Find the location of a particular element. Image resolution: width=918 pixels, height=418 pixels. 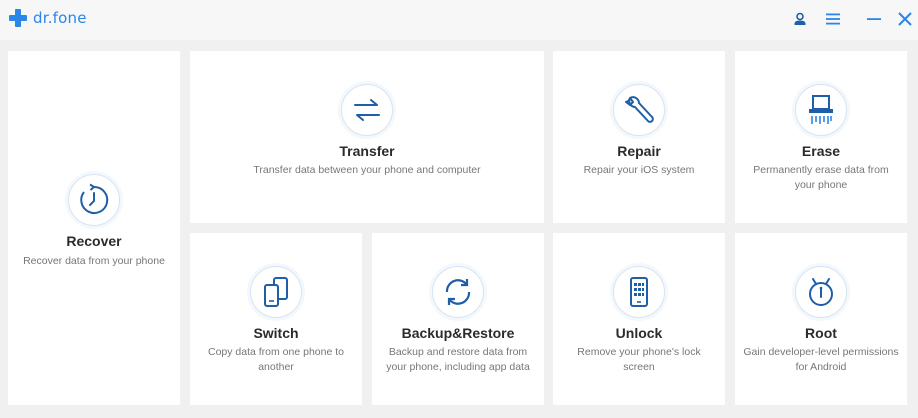

minimize-icon is located at coordinates (874, 19).